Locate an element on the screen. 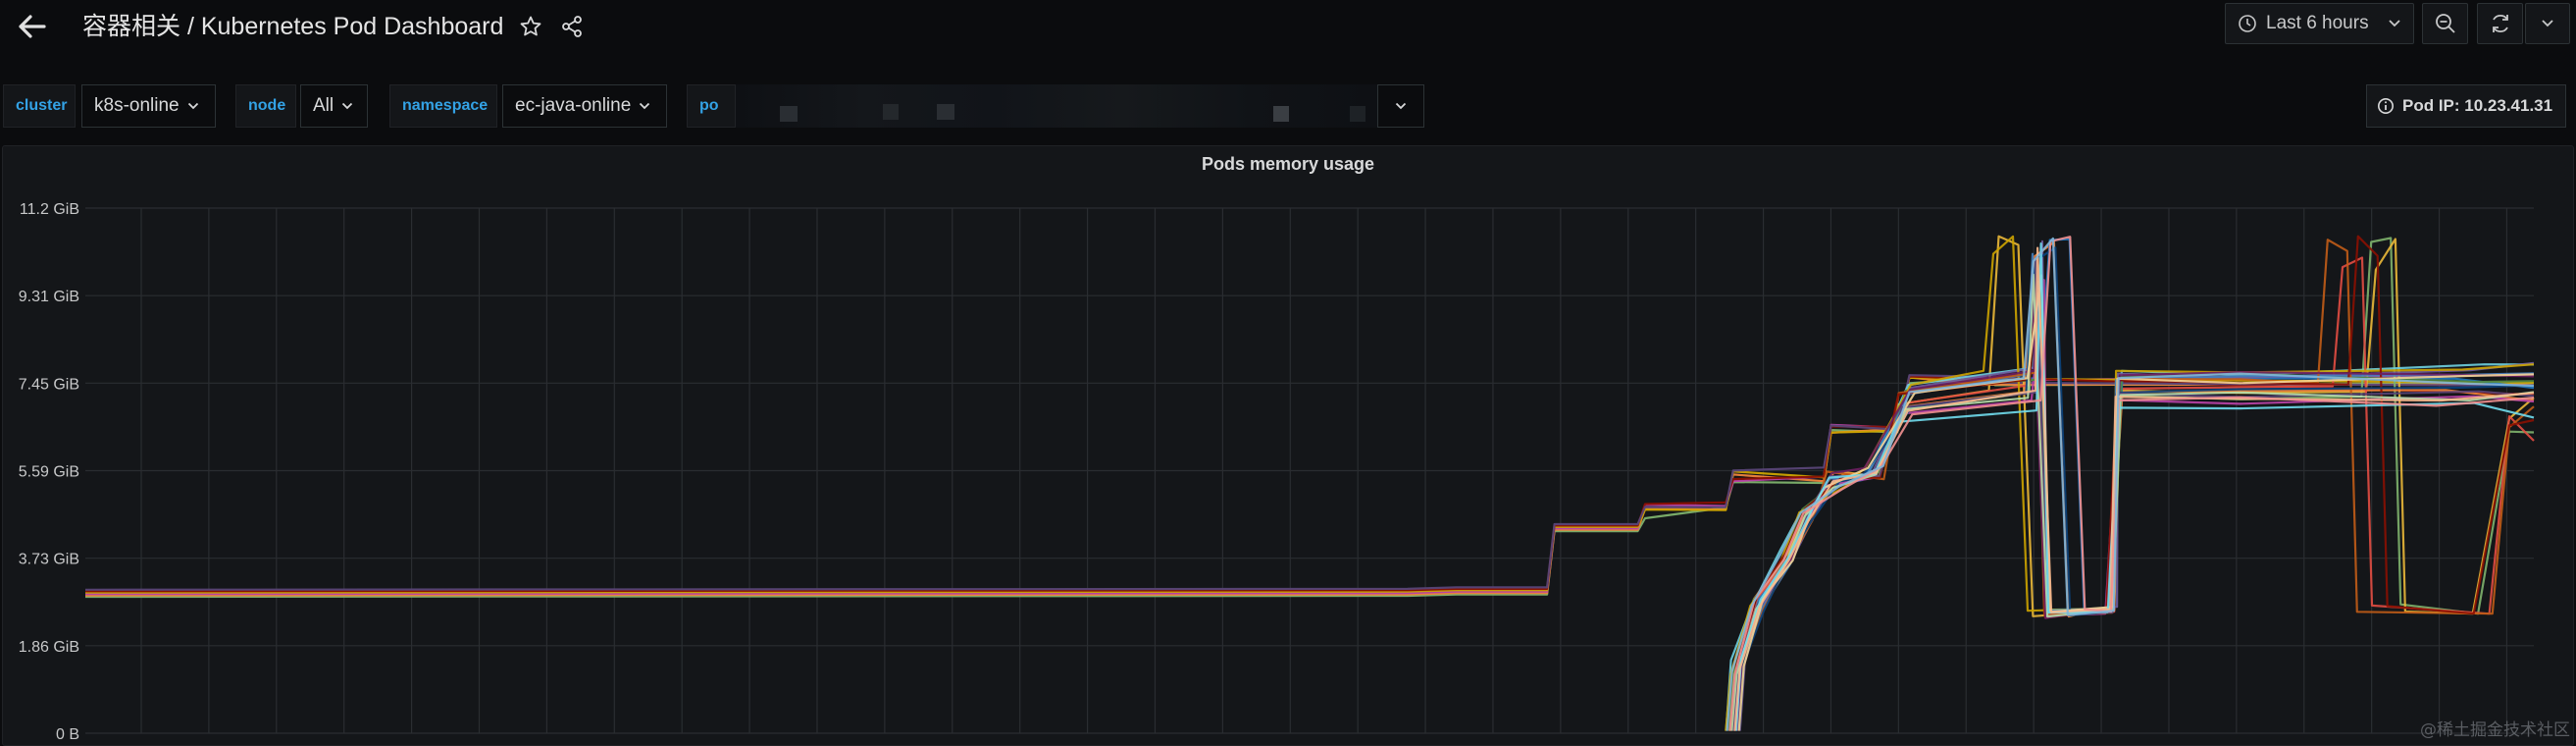 The width and height of the screenshot is (2576, 746). y-tick-label: 3.73 GiB is located at coordinates (49, 560).